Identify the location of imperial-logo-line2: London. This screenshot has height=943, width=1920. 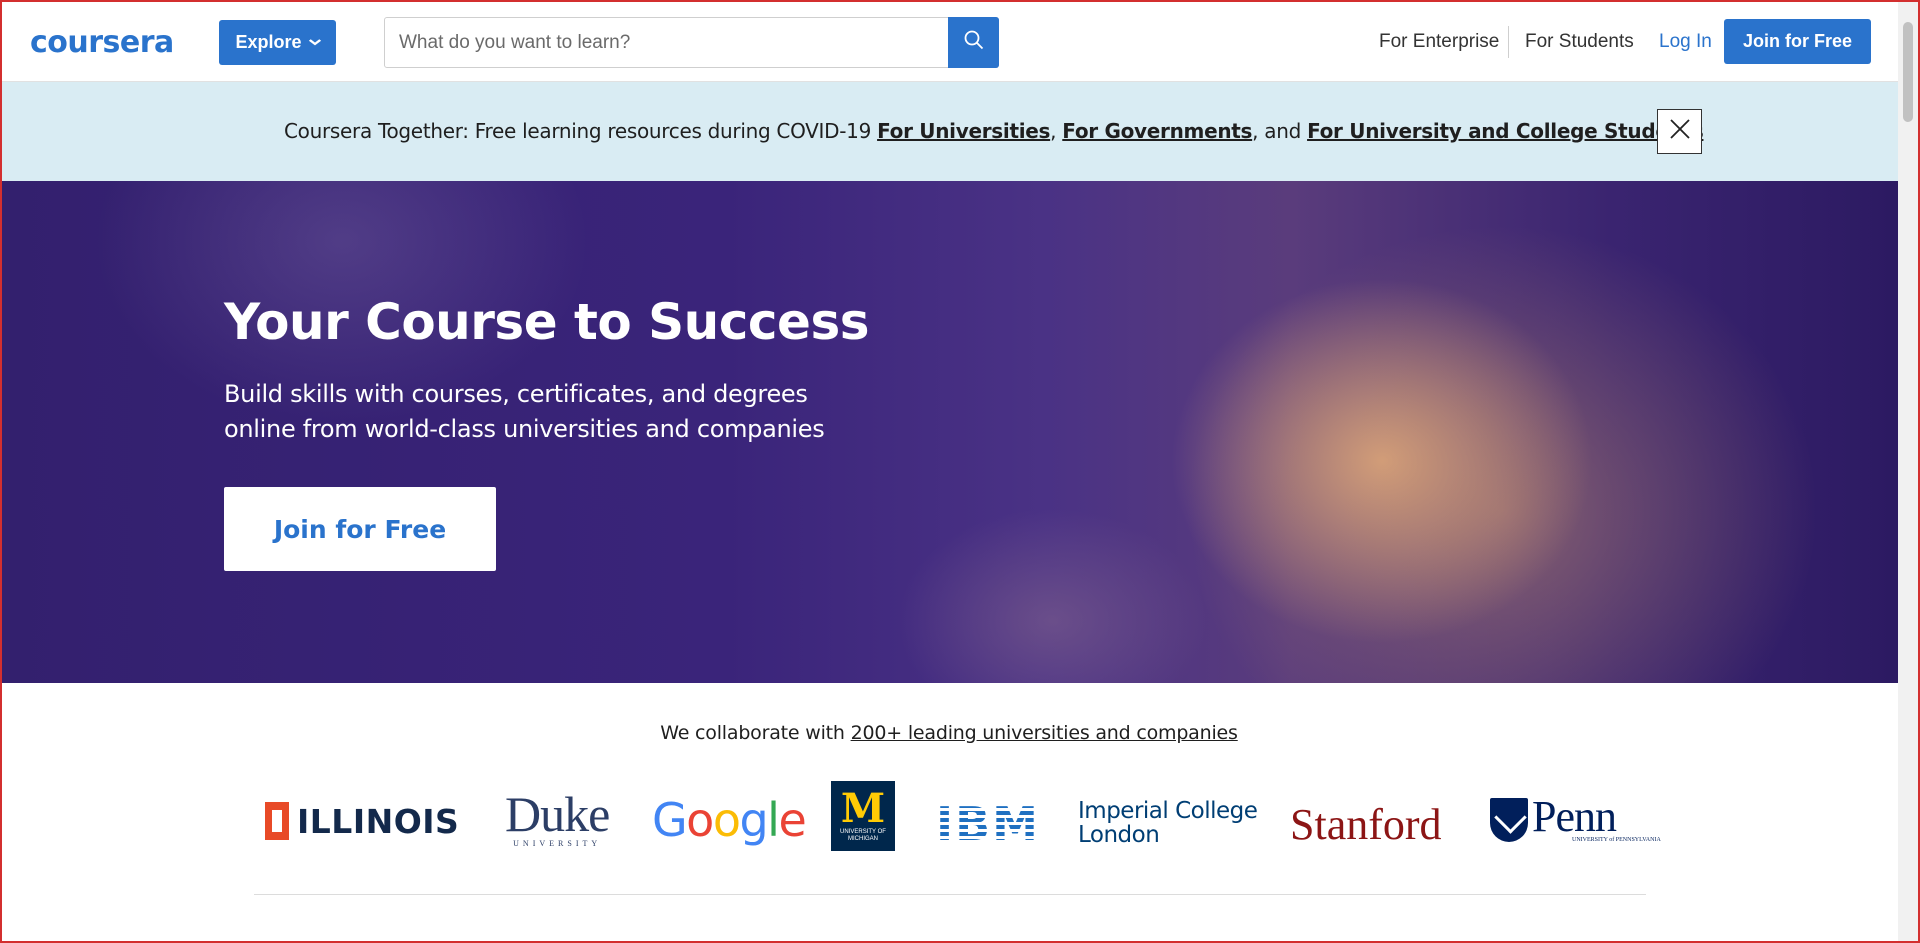
(1119, 835).